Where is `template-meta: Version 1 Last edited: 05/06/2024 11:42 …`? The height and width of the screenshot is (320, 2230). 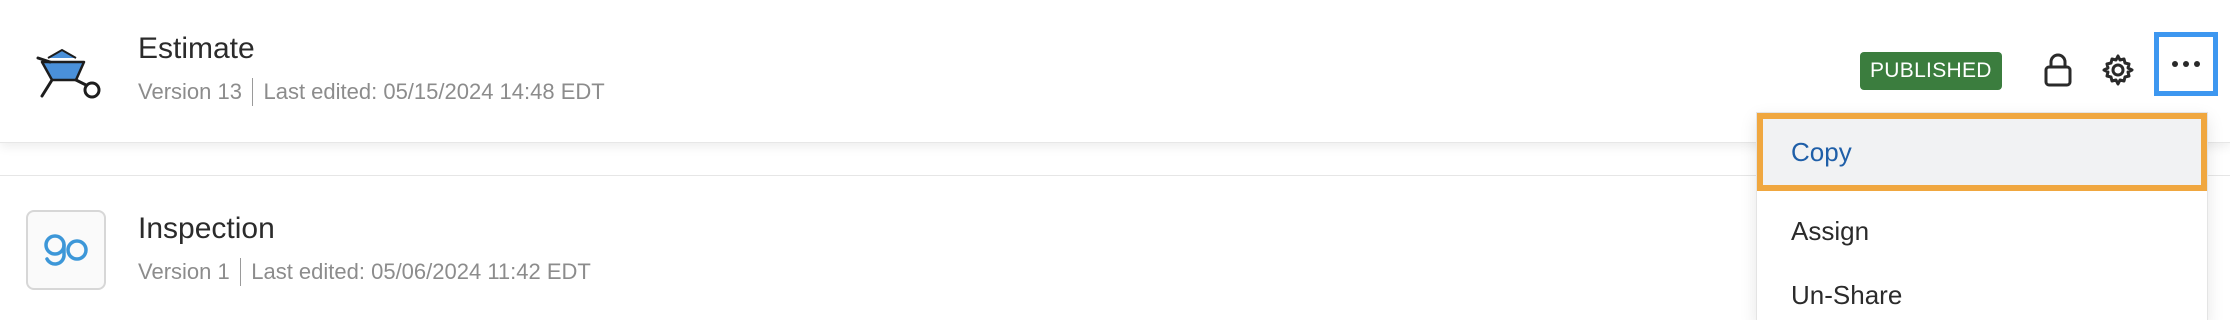
template-meta: Version 1 Last edited: 05/06/2024 11:42 … is located at coordinates (364, 272).